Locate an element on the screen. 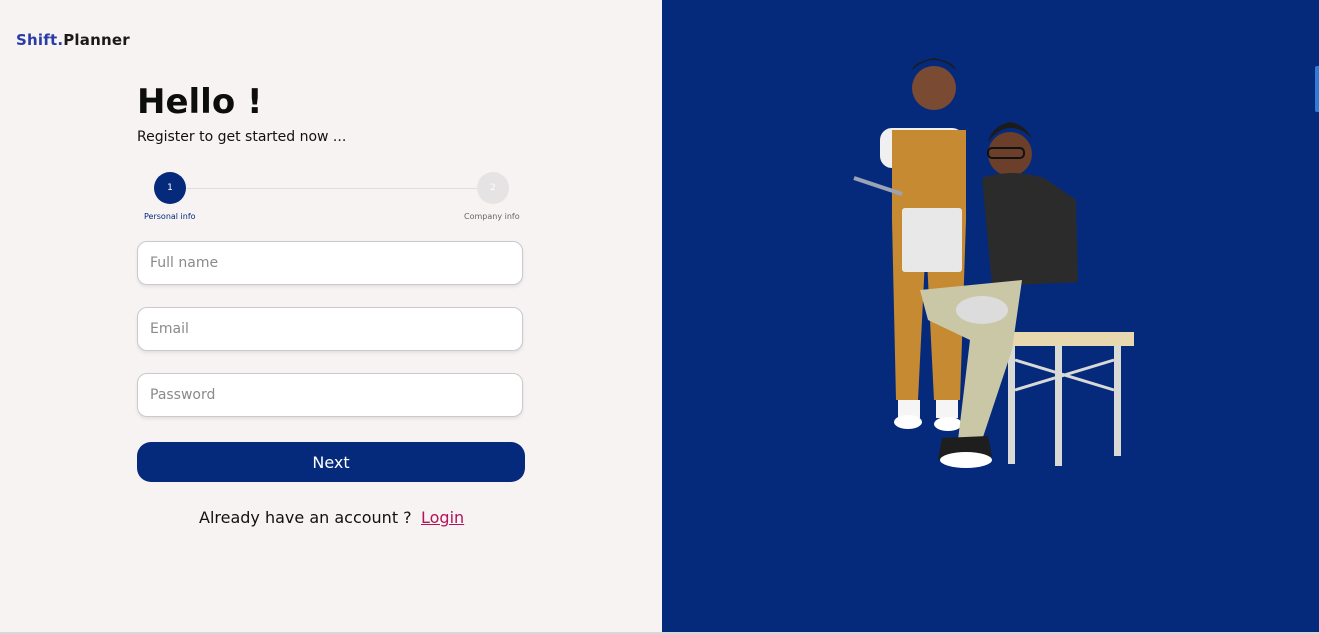 Image resolution: width=1319 pixels, height=634 pixels. password-input is located at coordinates (330, 395).